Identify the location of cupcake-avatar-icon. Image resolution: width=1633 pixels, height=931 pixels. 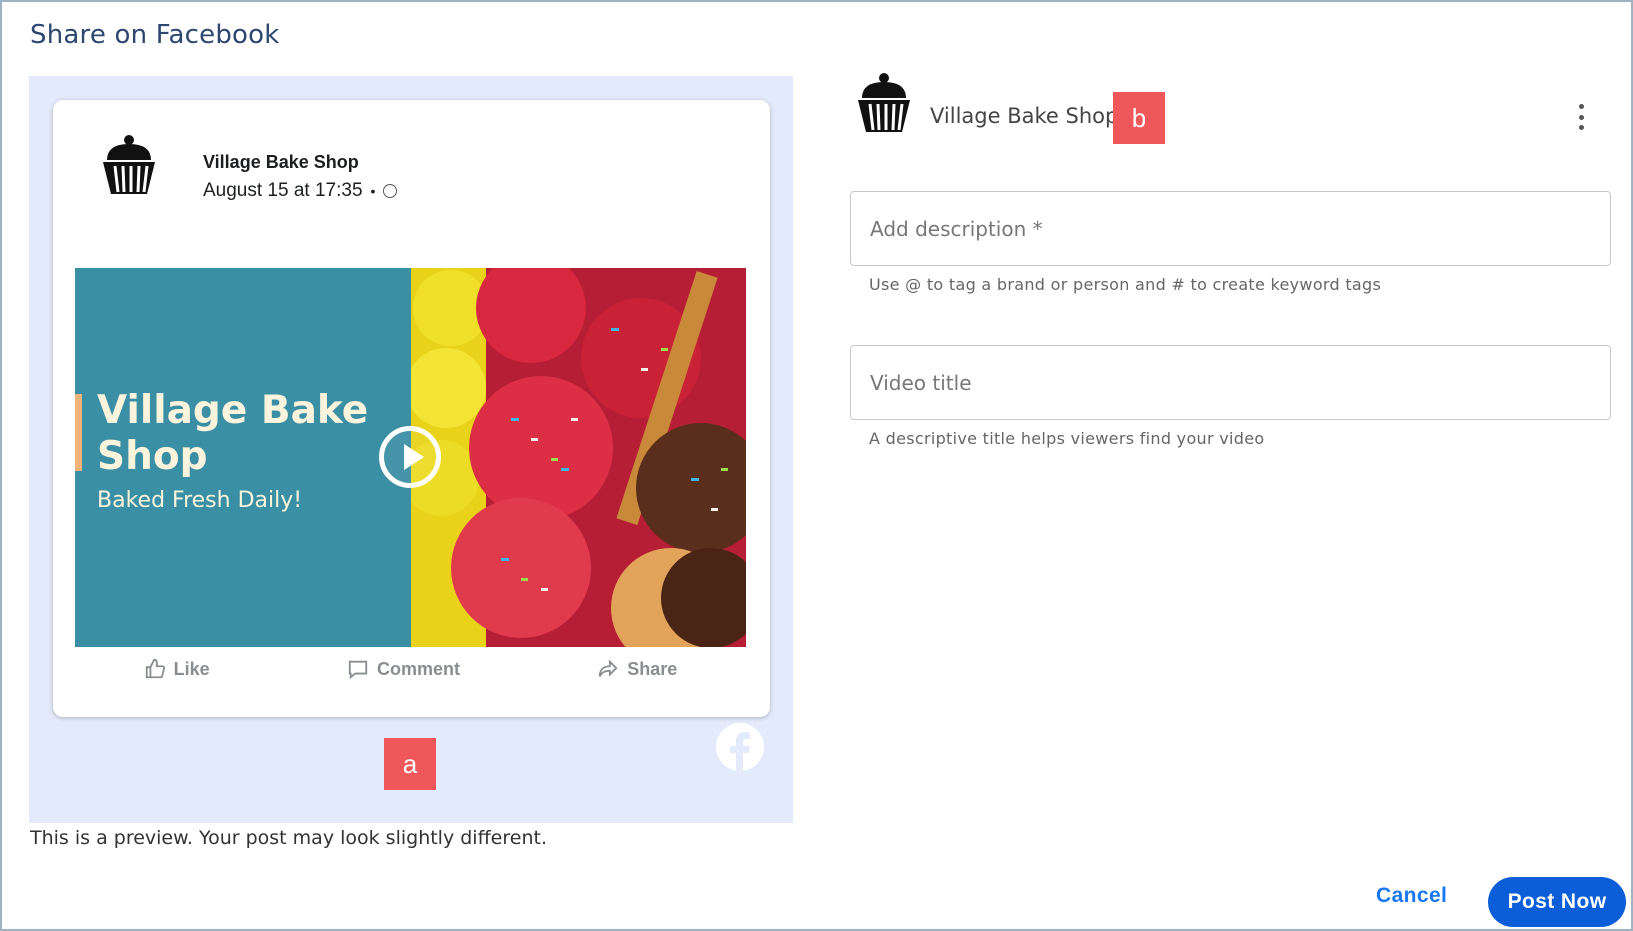
(129, 164).